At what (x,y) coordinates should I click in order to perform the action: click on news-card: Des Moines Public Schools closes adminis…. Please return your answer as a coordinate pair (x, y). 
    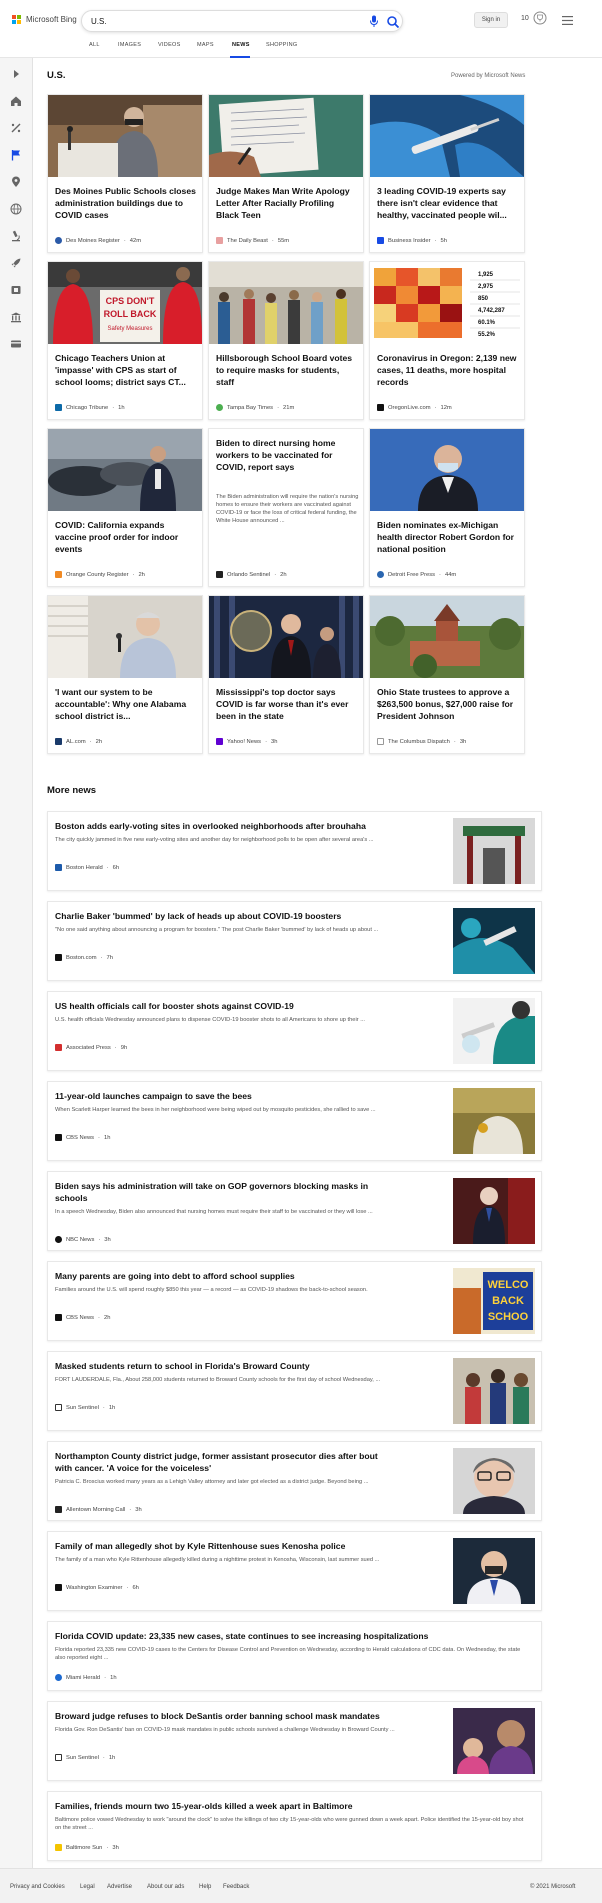
    Looking at the image, I should click on (125, 173).